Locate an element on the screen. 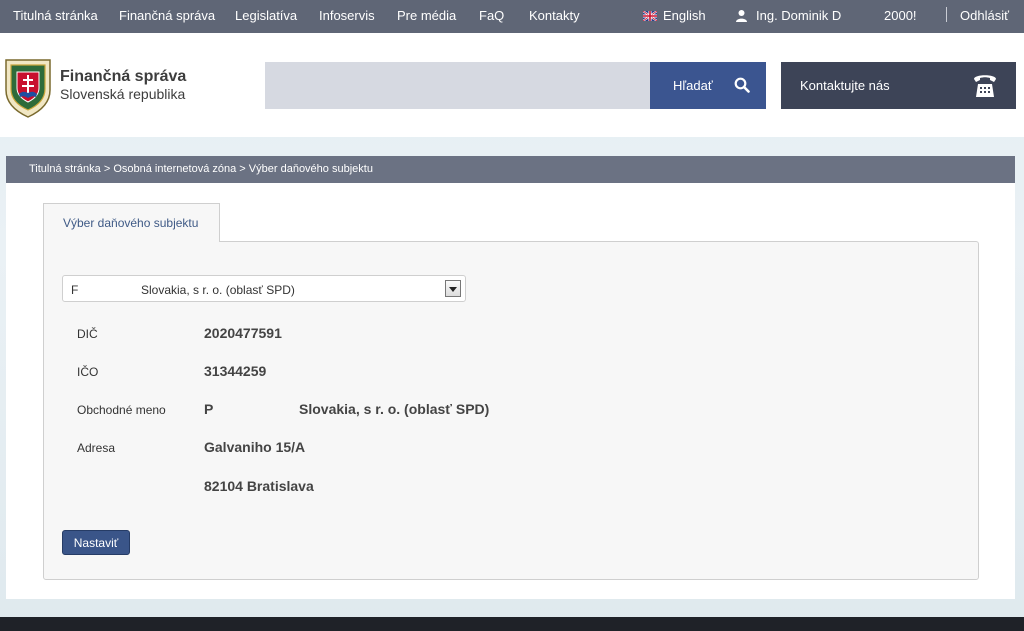 This screenshot has width=1024, height=631. nav-kontakty: Kontakty is located at coordinates (554, 15).